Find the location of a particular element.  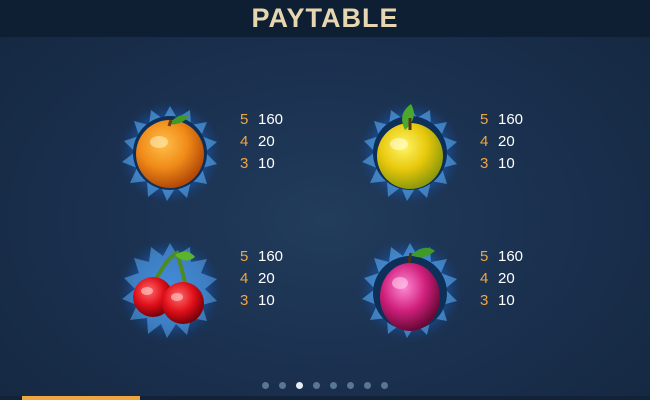

symbol-lemon: 5 160 4 20 3 10 is located at coordinates (485, 153).